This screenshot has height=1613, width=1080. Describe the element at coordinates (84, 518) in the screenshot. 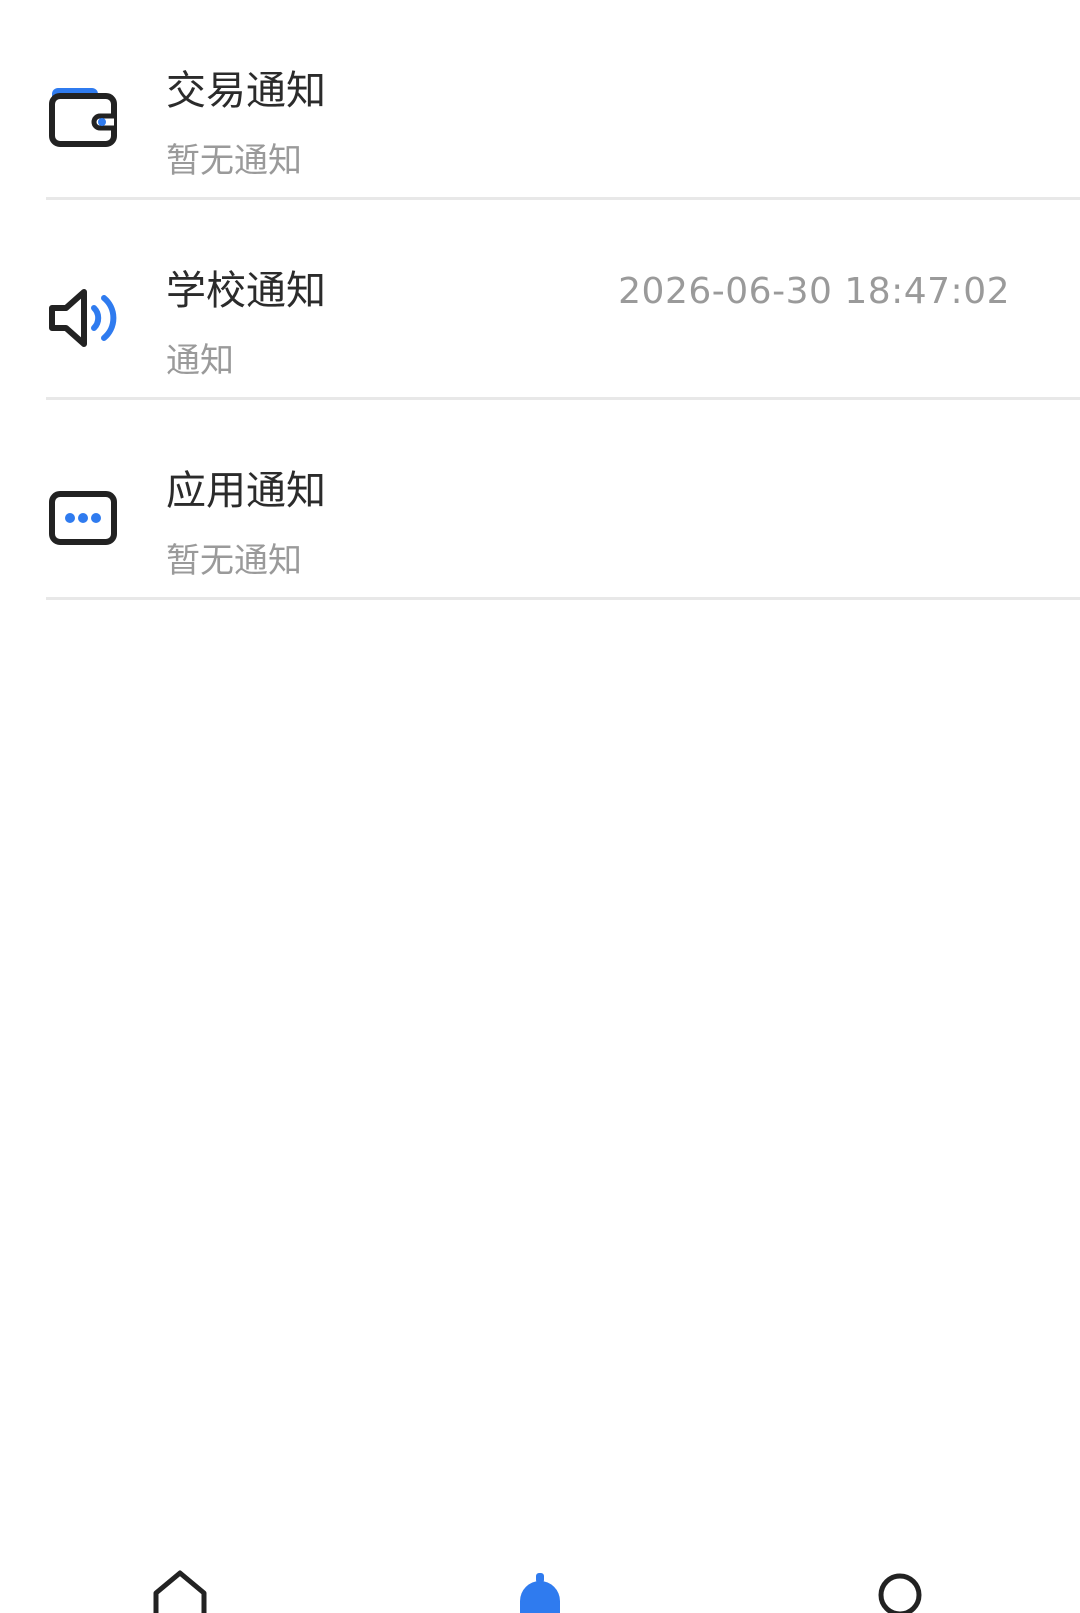

I see `chat-dots-icon` at that location.